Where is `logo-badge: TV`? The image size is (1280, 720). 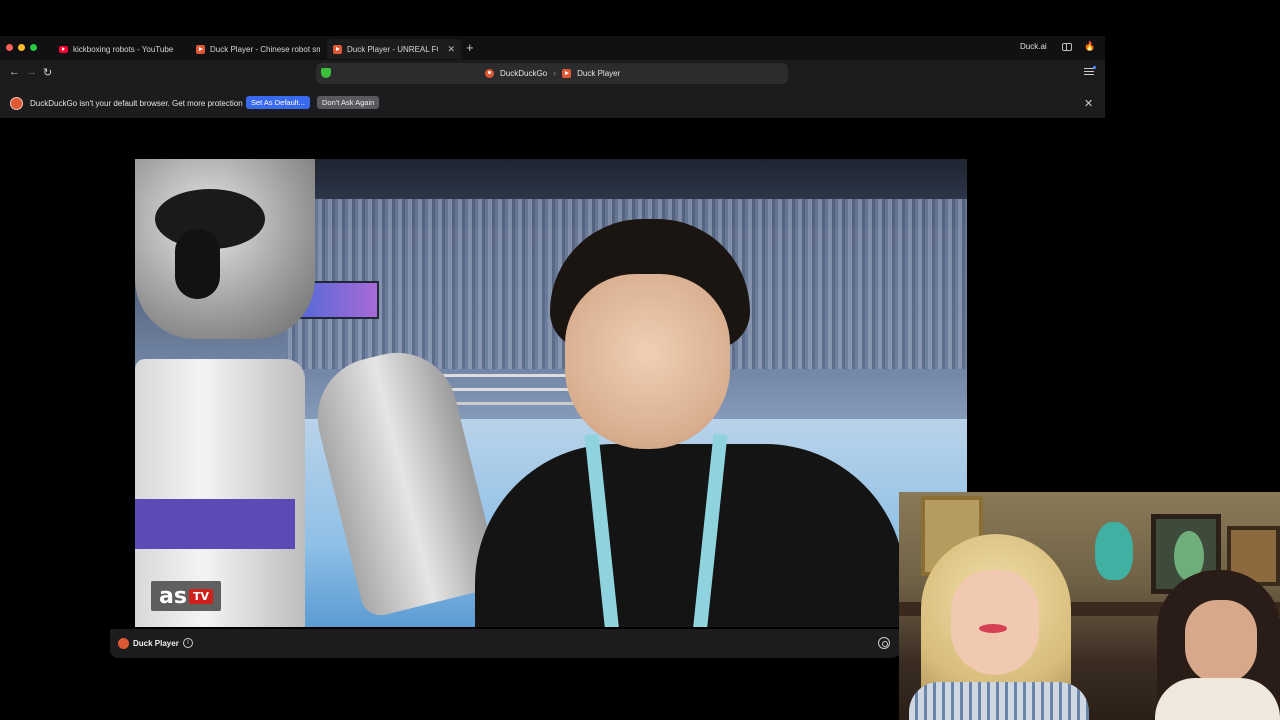
logo-badge: TV is located at coordinates (200, 596).